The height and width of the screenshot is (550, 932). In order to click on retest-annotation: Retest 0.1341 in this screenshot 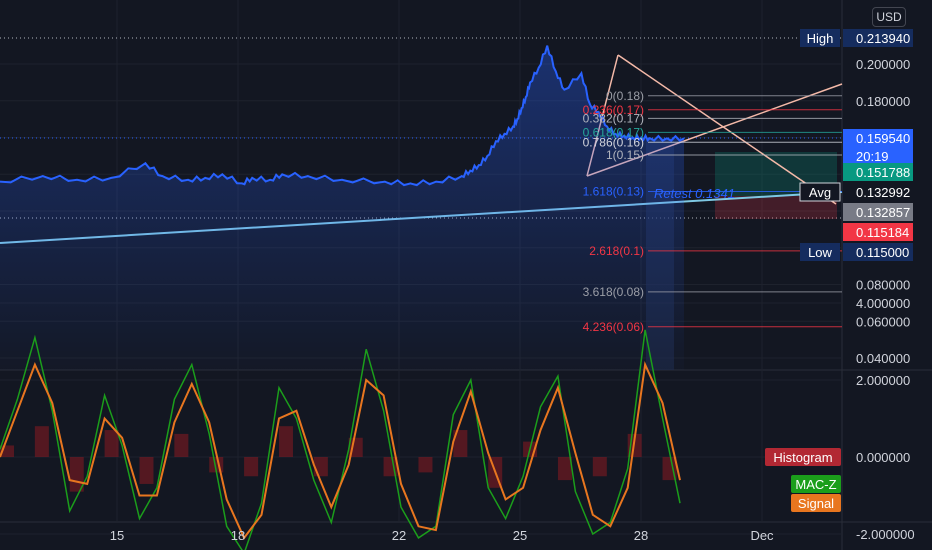, I will do `click(694, 193)`.